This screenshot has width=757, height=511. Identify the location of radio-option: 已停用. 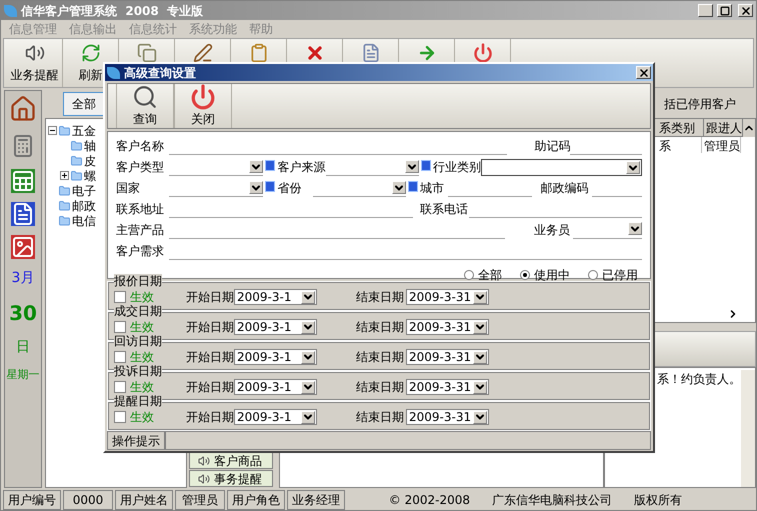
(613, 275).